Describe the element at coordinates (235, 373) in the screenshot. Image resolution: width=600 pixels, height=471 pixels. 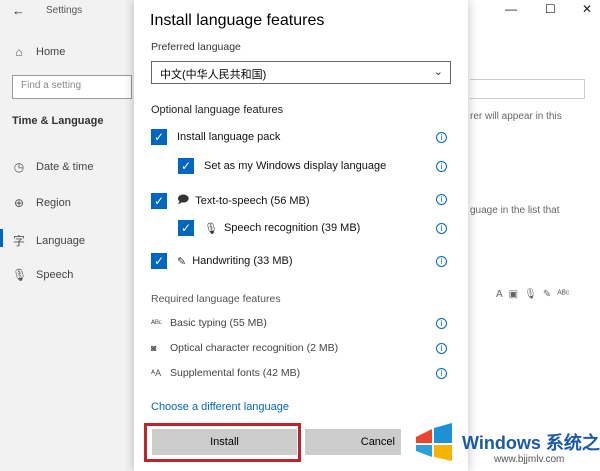
I see `required-label: Supplemental fonts (42 MB)` at that location.